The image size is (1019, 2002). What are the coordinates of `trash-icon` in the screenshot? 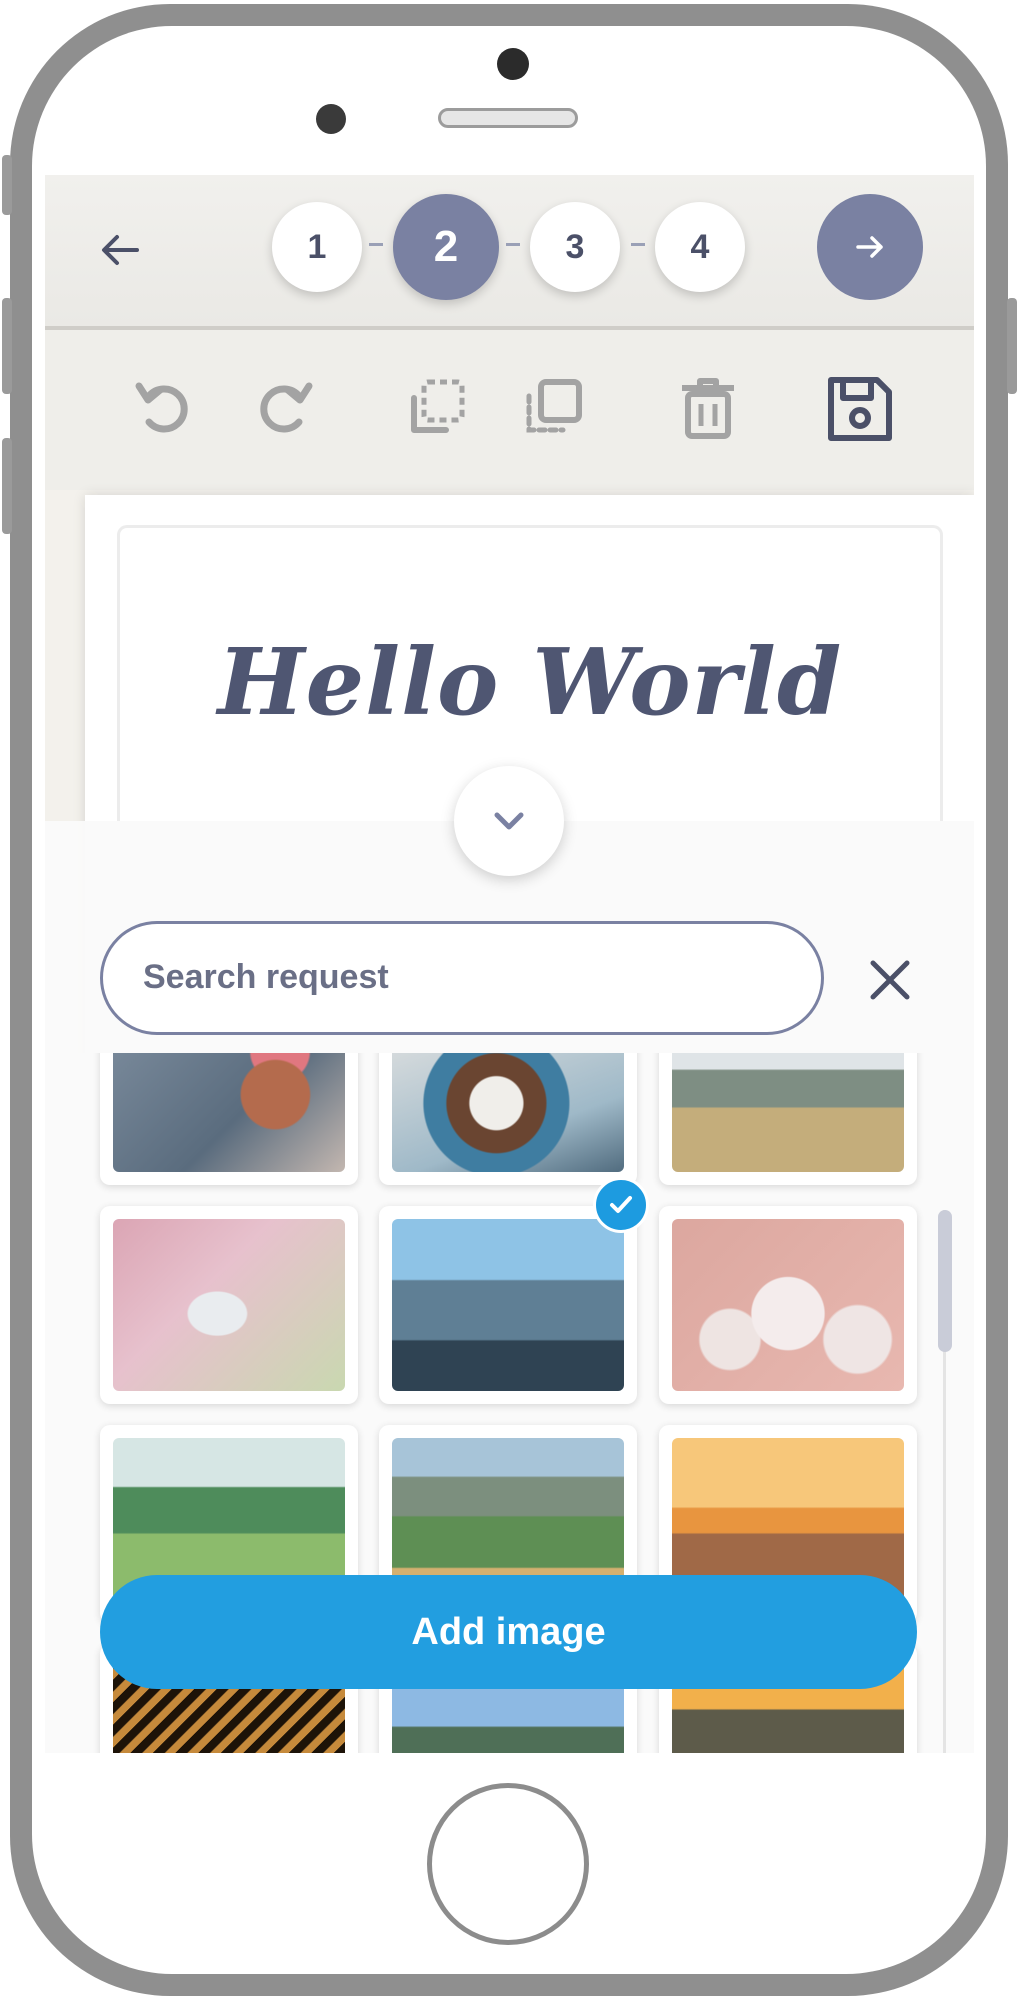 It's located at (708, 408).